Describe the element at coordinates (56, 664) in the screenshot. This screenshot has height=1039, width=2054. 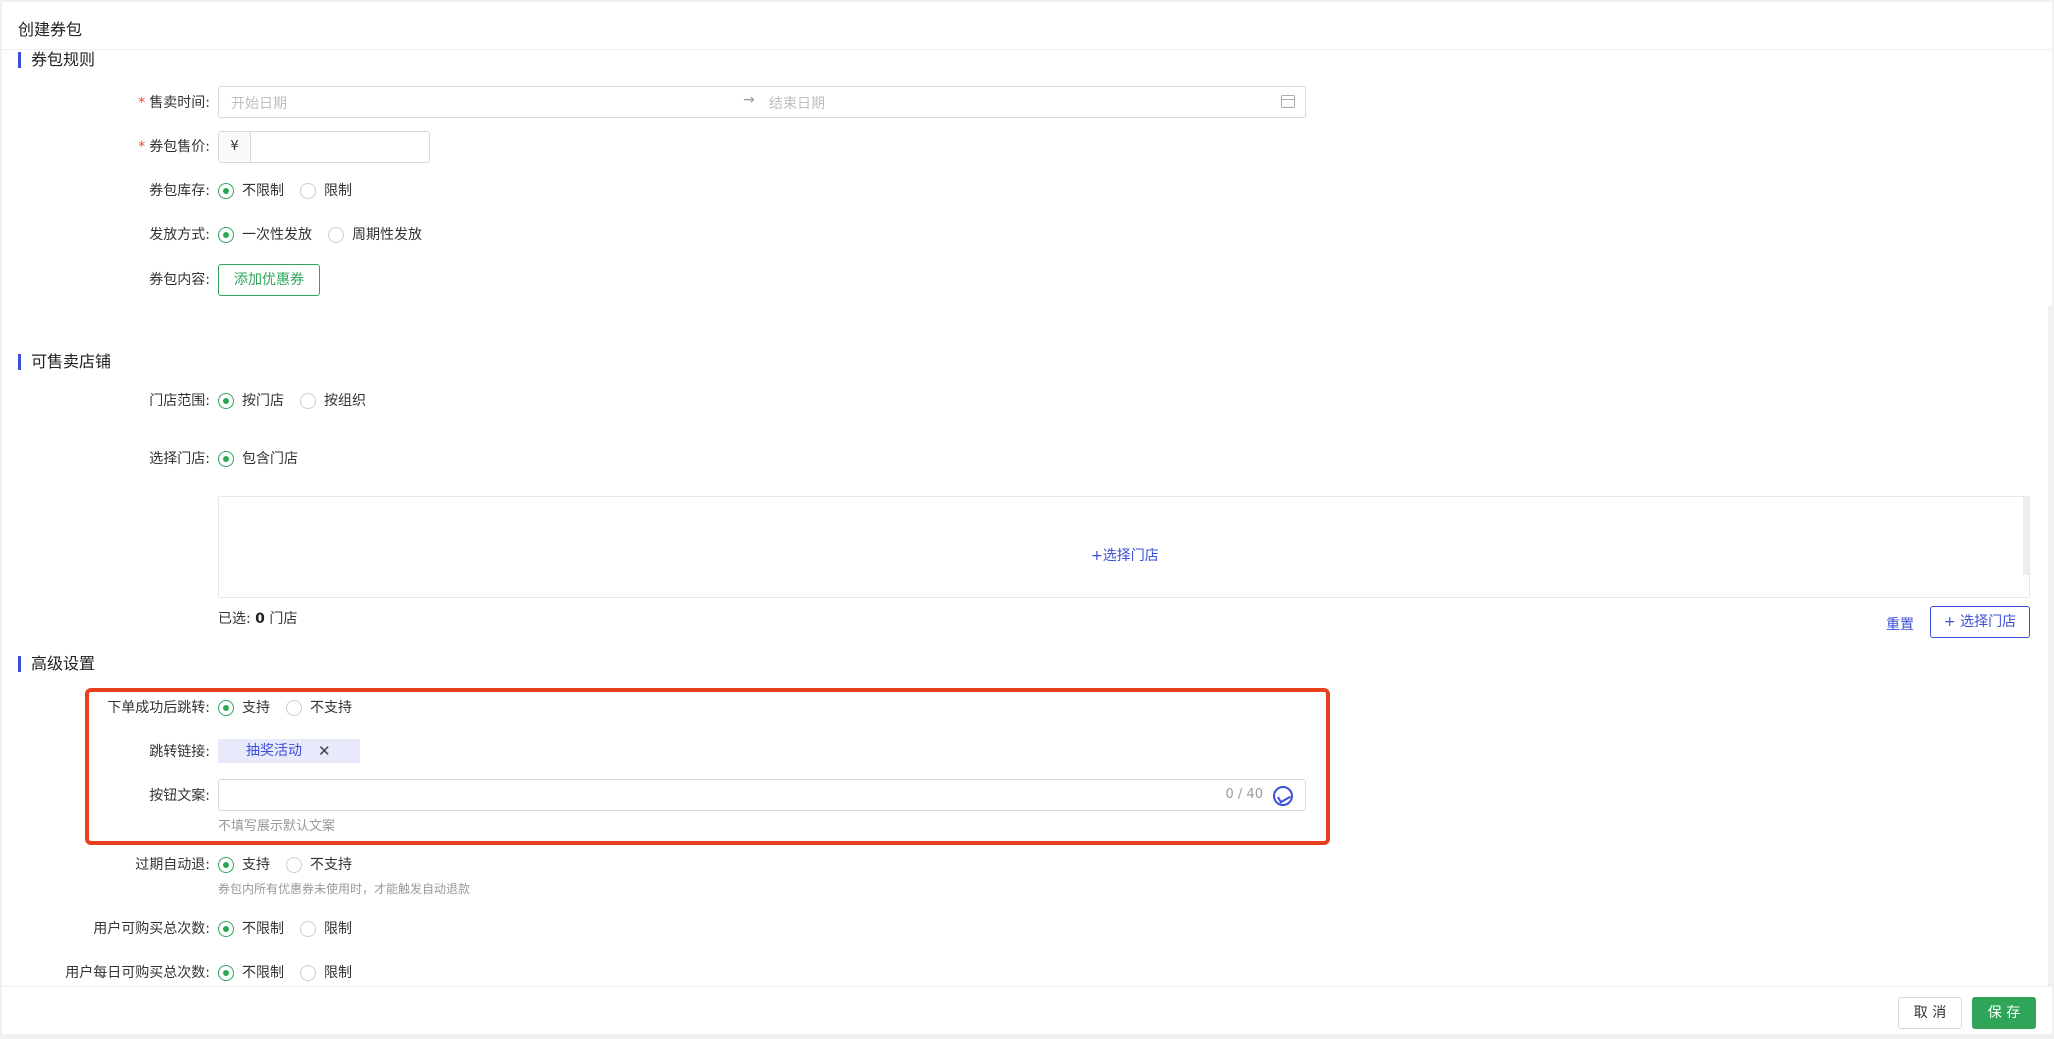
I see `section-title-advanced: 高级设置` at that location.